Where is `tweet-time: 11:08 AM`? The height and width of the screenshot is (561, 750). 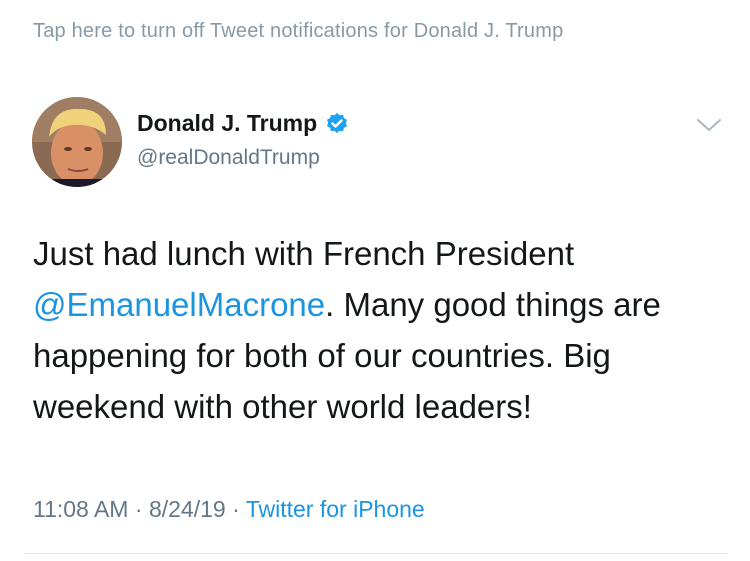
tweet-time: 11:08 AM is located at coordinates (81, 509).